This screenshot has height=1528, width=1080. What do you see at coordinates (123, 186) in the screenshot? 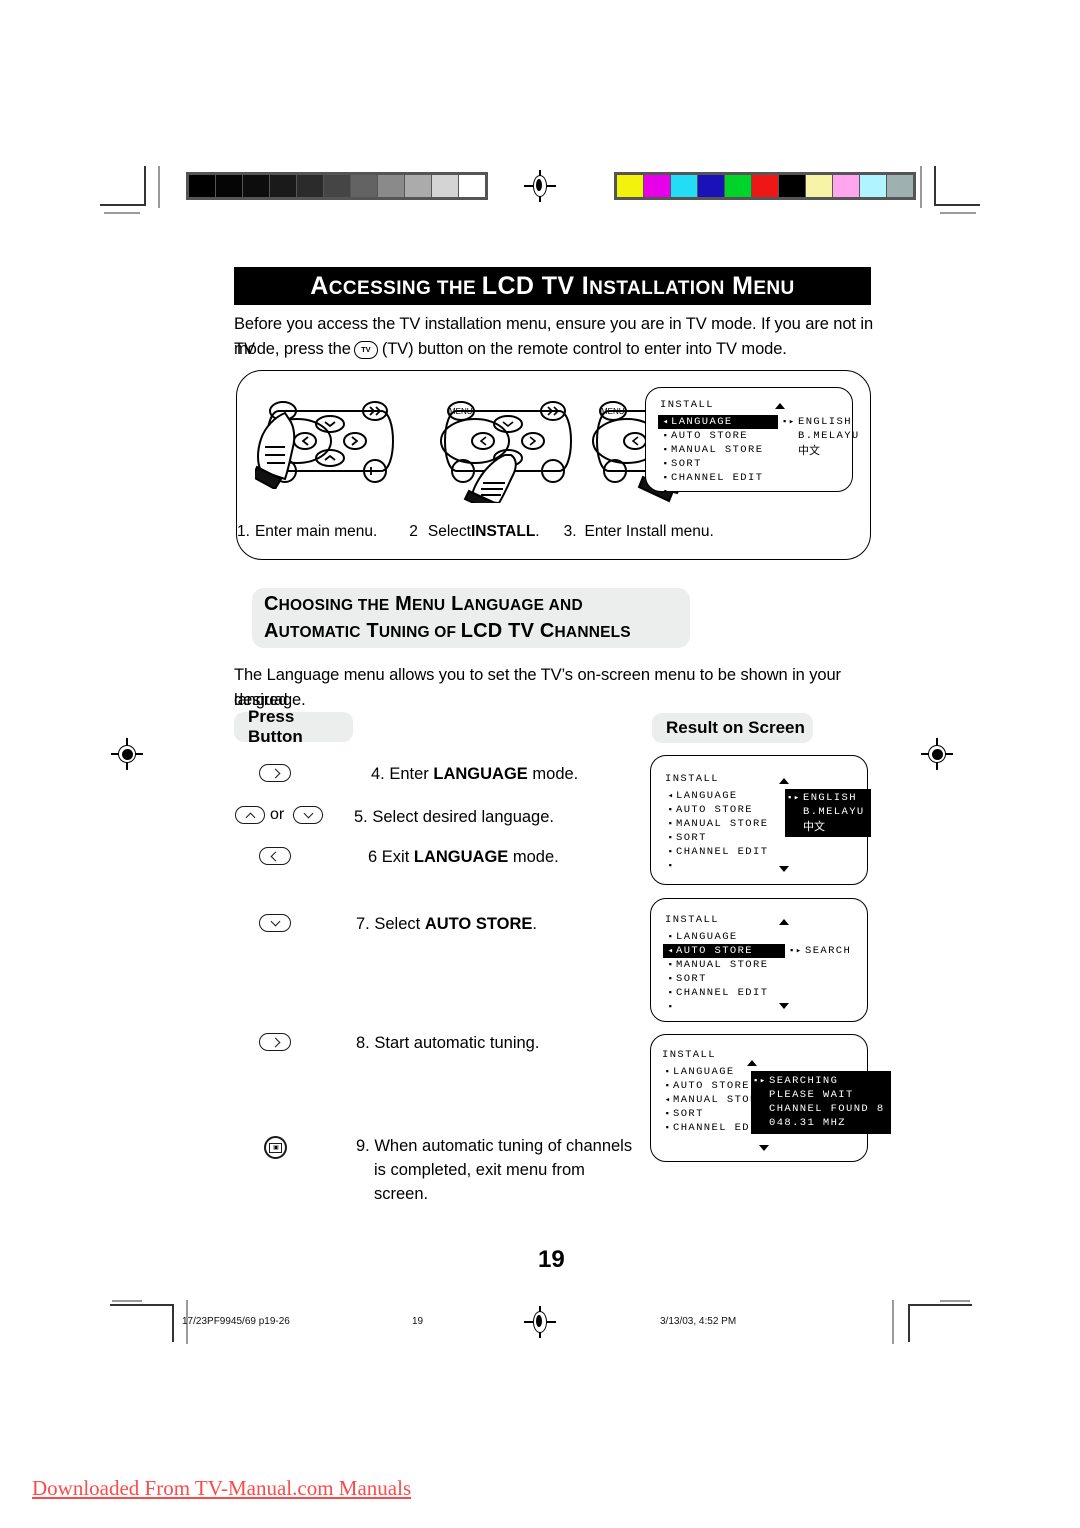
I see `crop-mark-top-left` at bounding box center [123, 186].